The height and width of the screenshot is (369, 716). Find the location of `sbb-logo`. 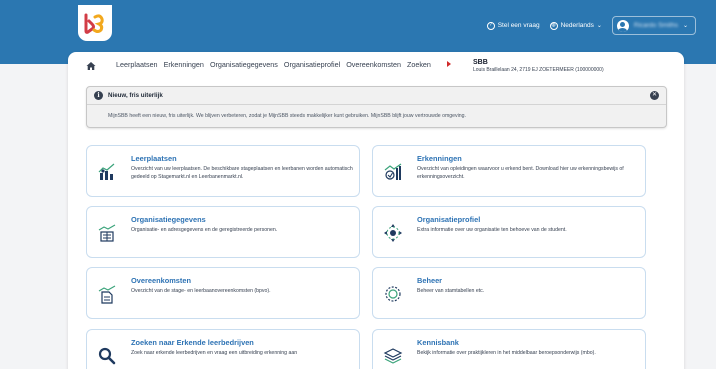

sbb-logo is located at coordinates (95, 23).